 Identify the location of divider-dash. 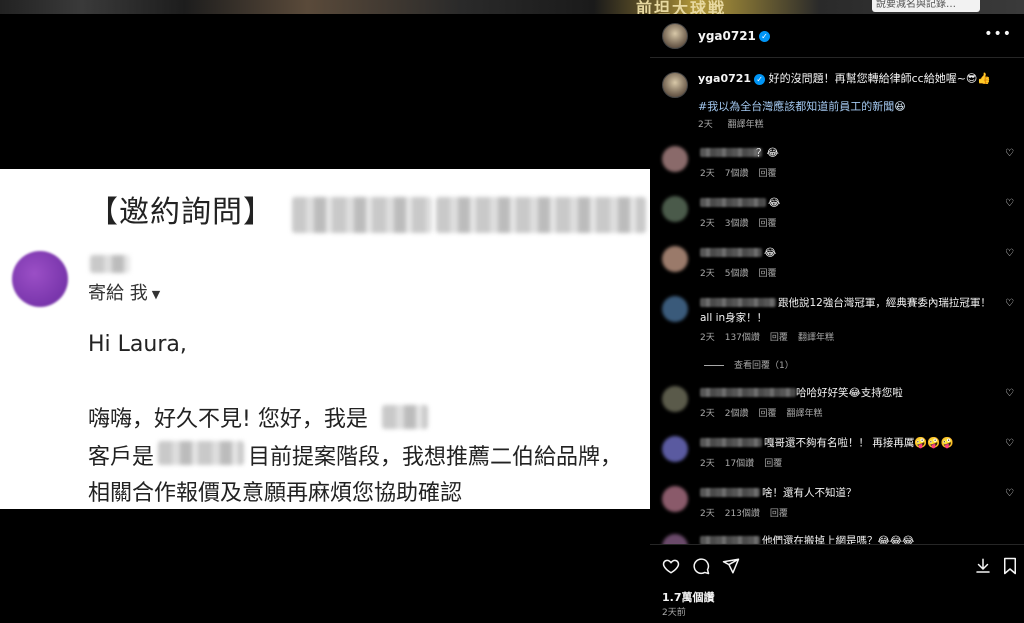
(714, 365).